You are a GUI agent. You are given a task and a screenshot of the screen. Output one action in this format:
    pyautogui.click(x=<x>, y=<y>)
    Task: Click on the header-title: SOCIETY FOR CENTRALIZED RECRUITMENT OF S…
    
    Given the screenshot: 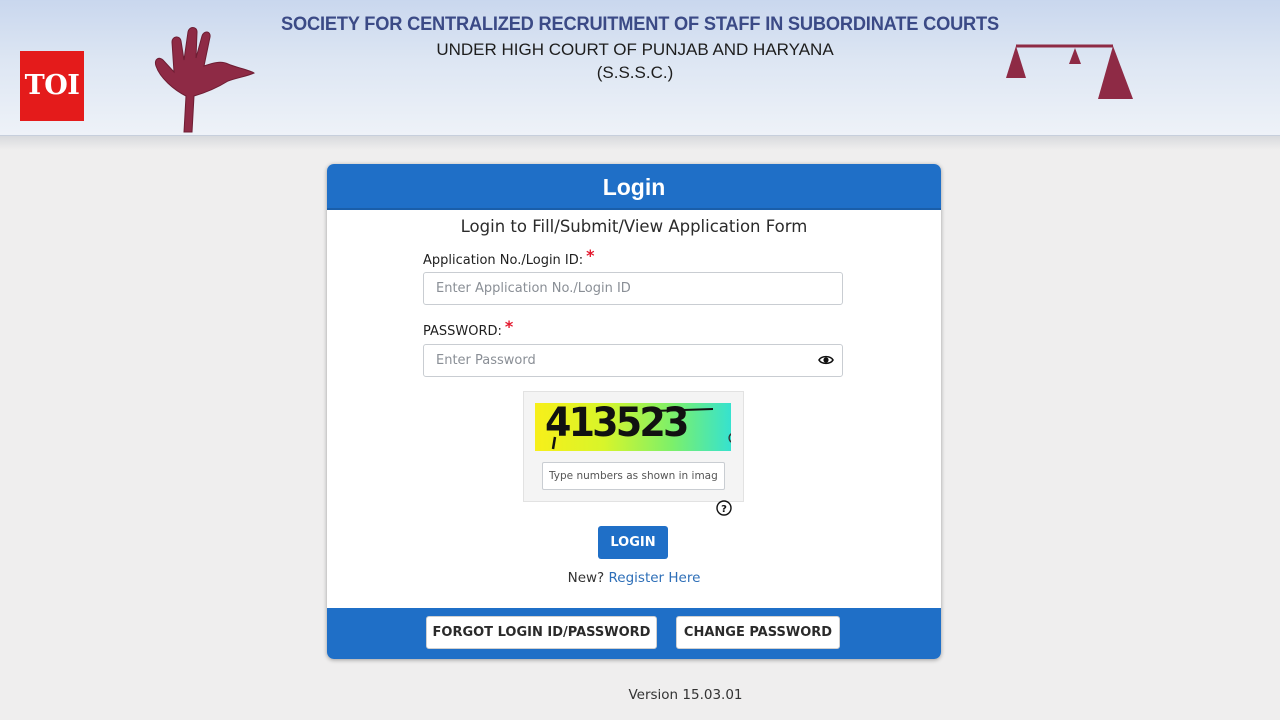 What is the action you would take?
    pyautogui.click(x=640, y=24)
    